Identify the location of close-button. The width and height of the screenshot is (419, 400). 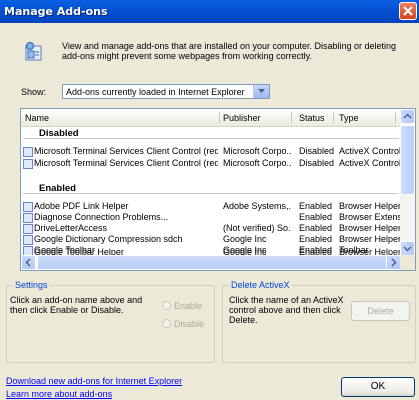
(408, 11).